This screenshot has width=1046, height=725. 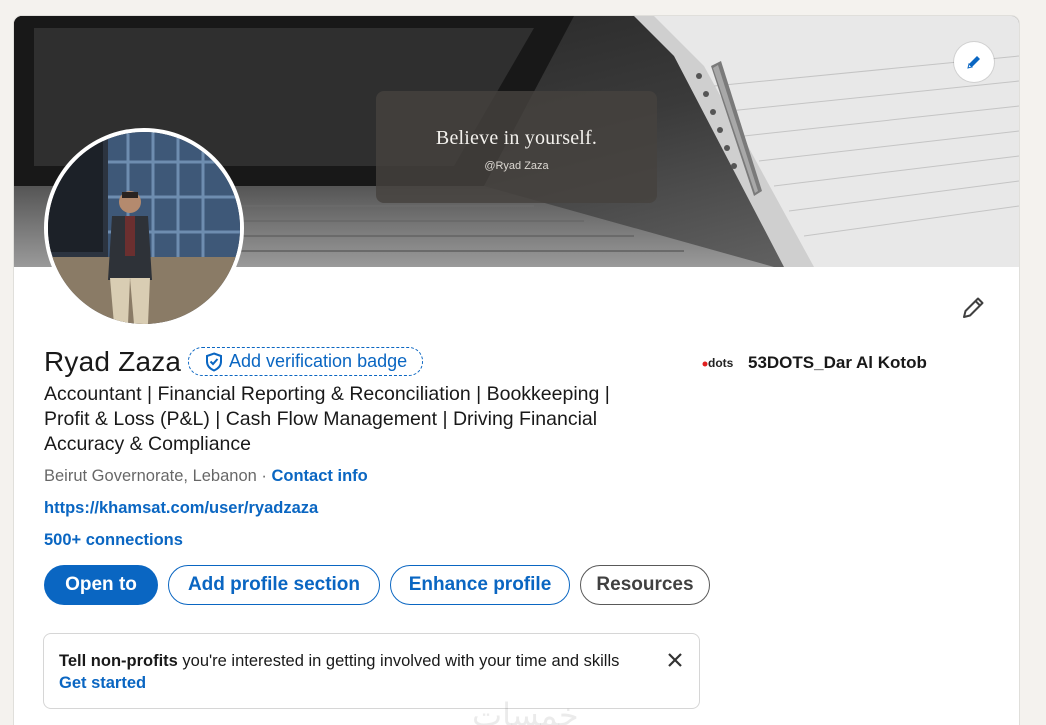 I want to click on resources-button: Resources, so click(x=645, y=585).